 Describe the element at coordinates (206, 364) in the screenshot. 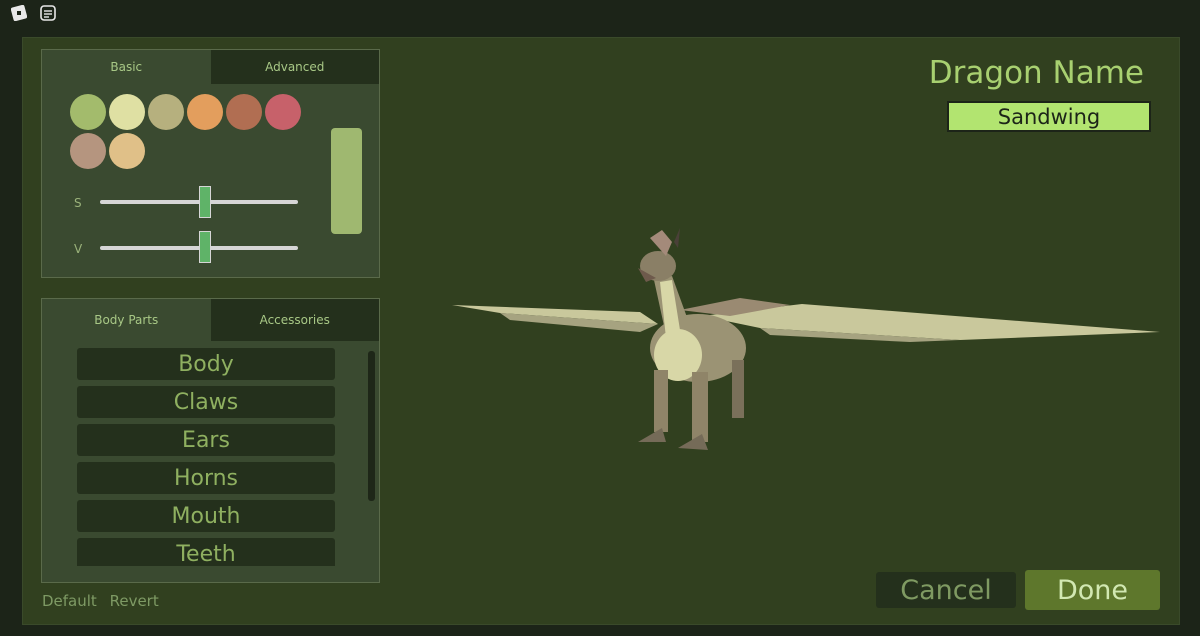

I see `part-item: Body` at that location.